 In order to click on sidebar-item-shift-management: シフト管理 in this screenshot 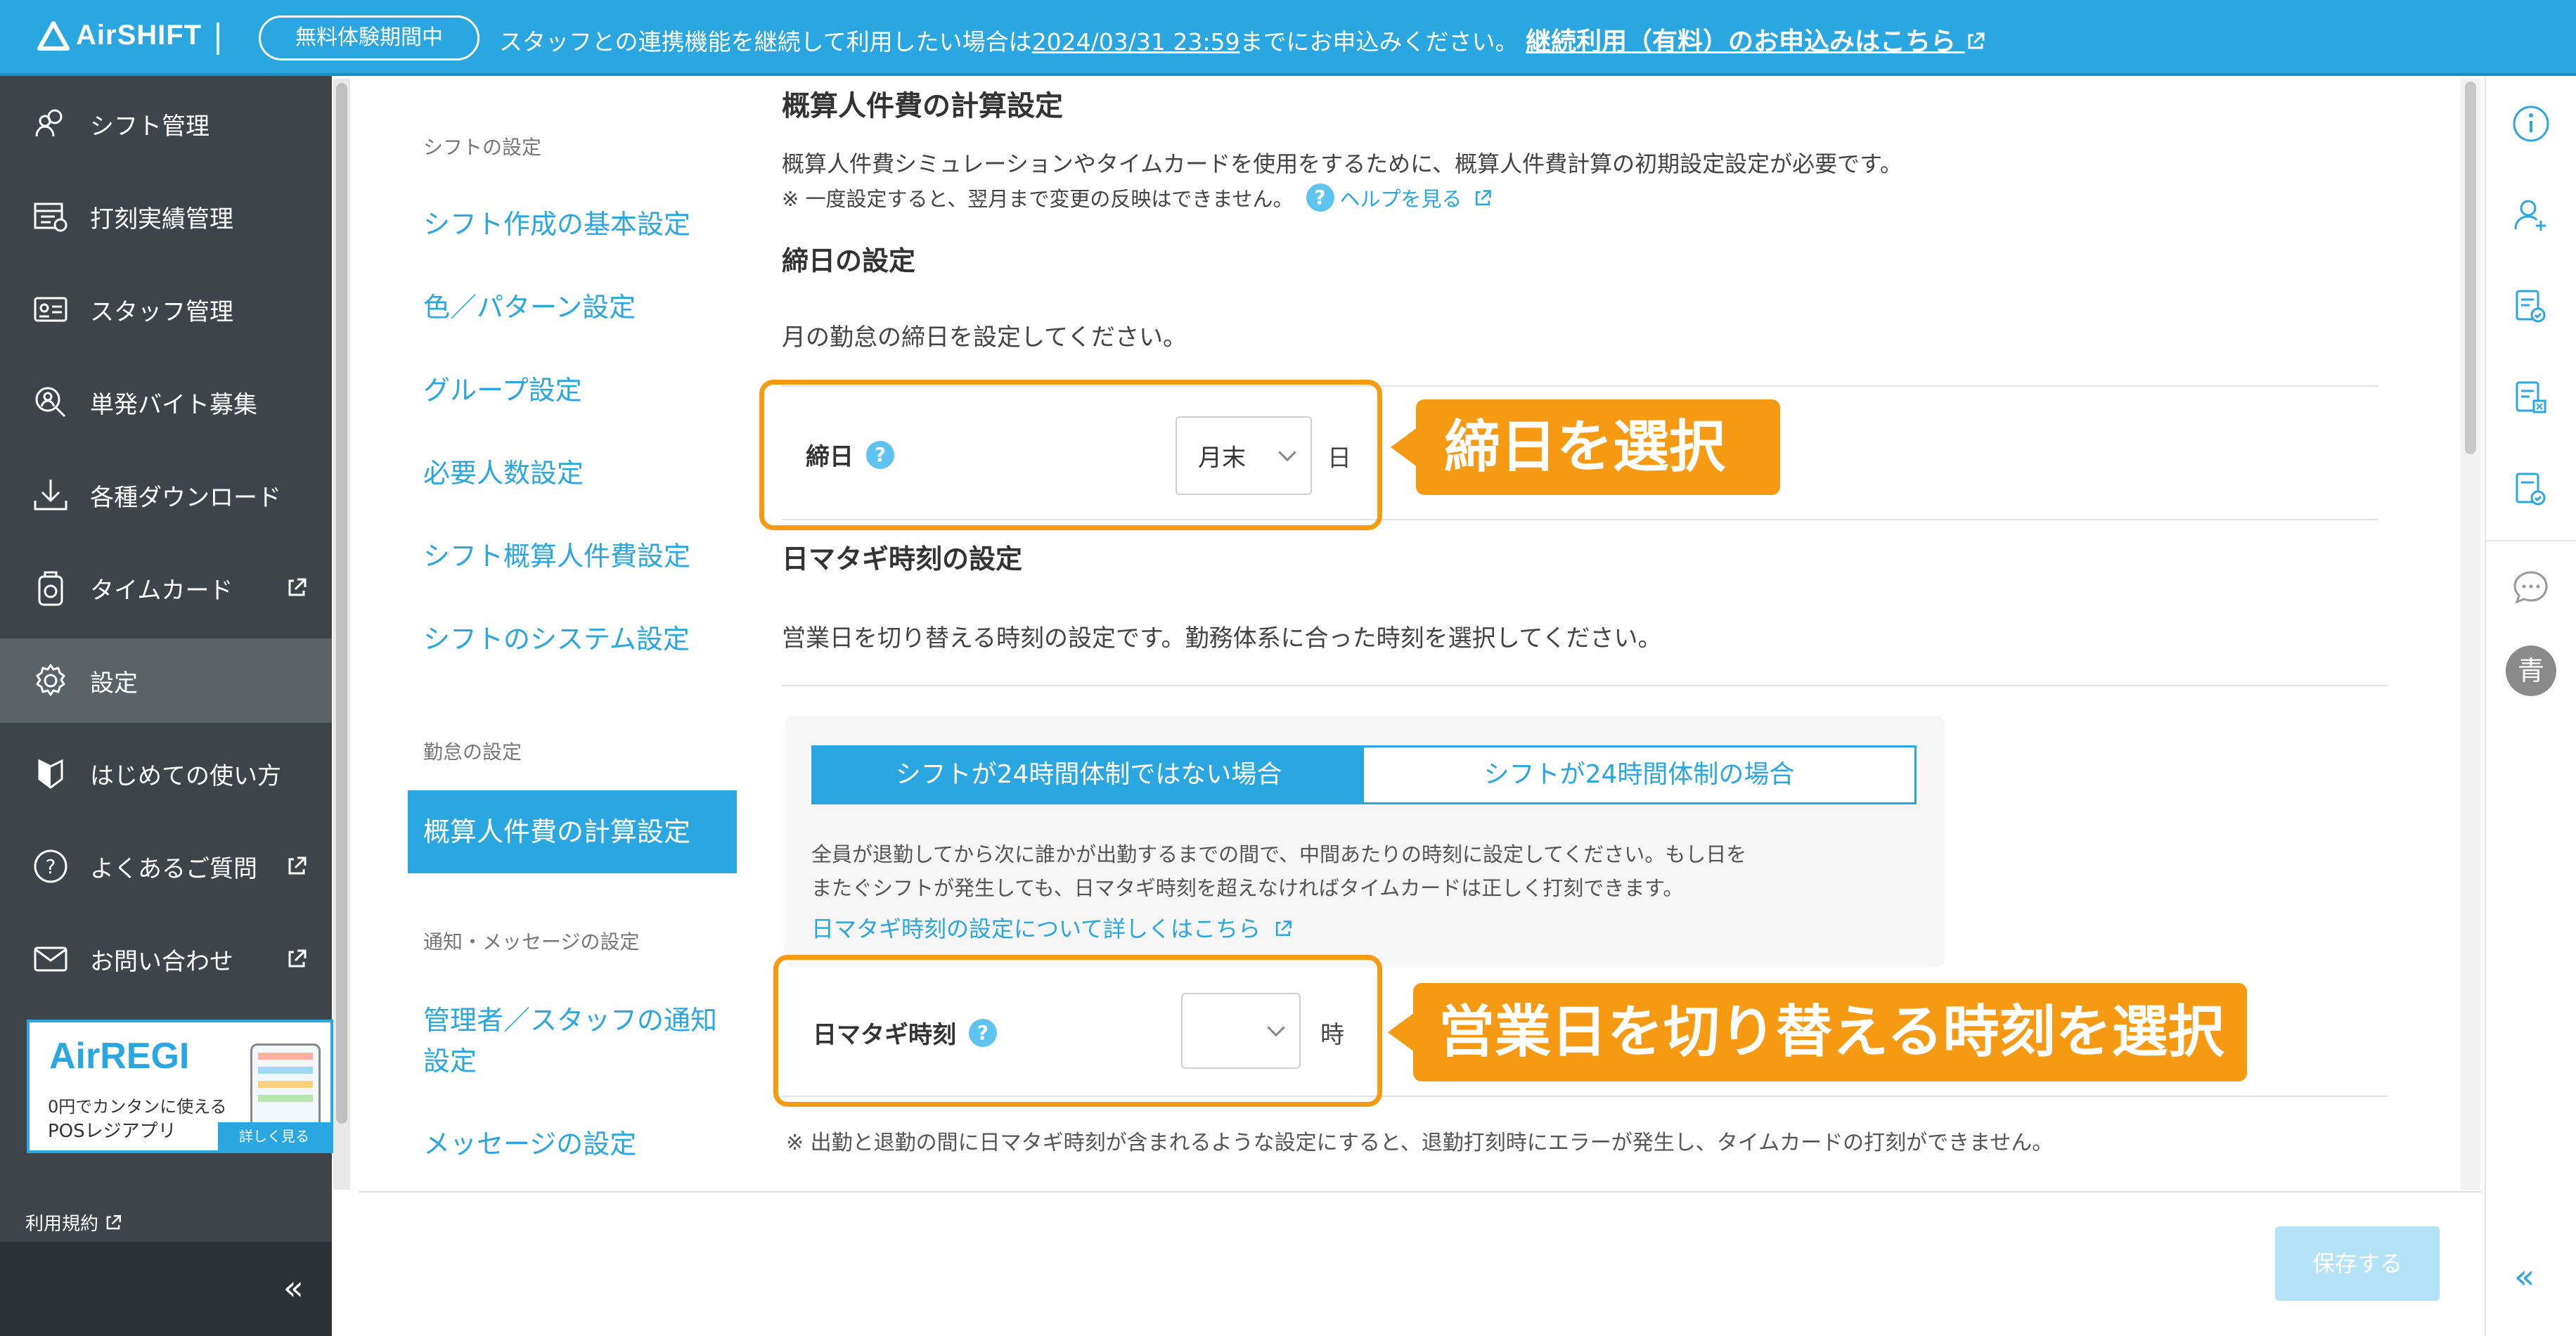, I will do `click(166, 124)`.